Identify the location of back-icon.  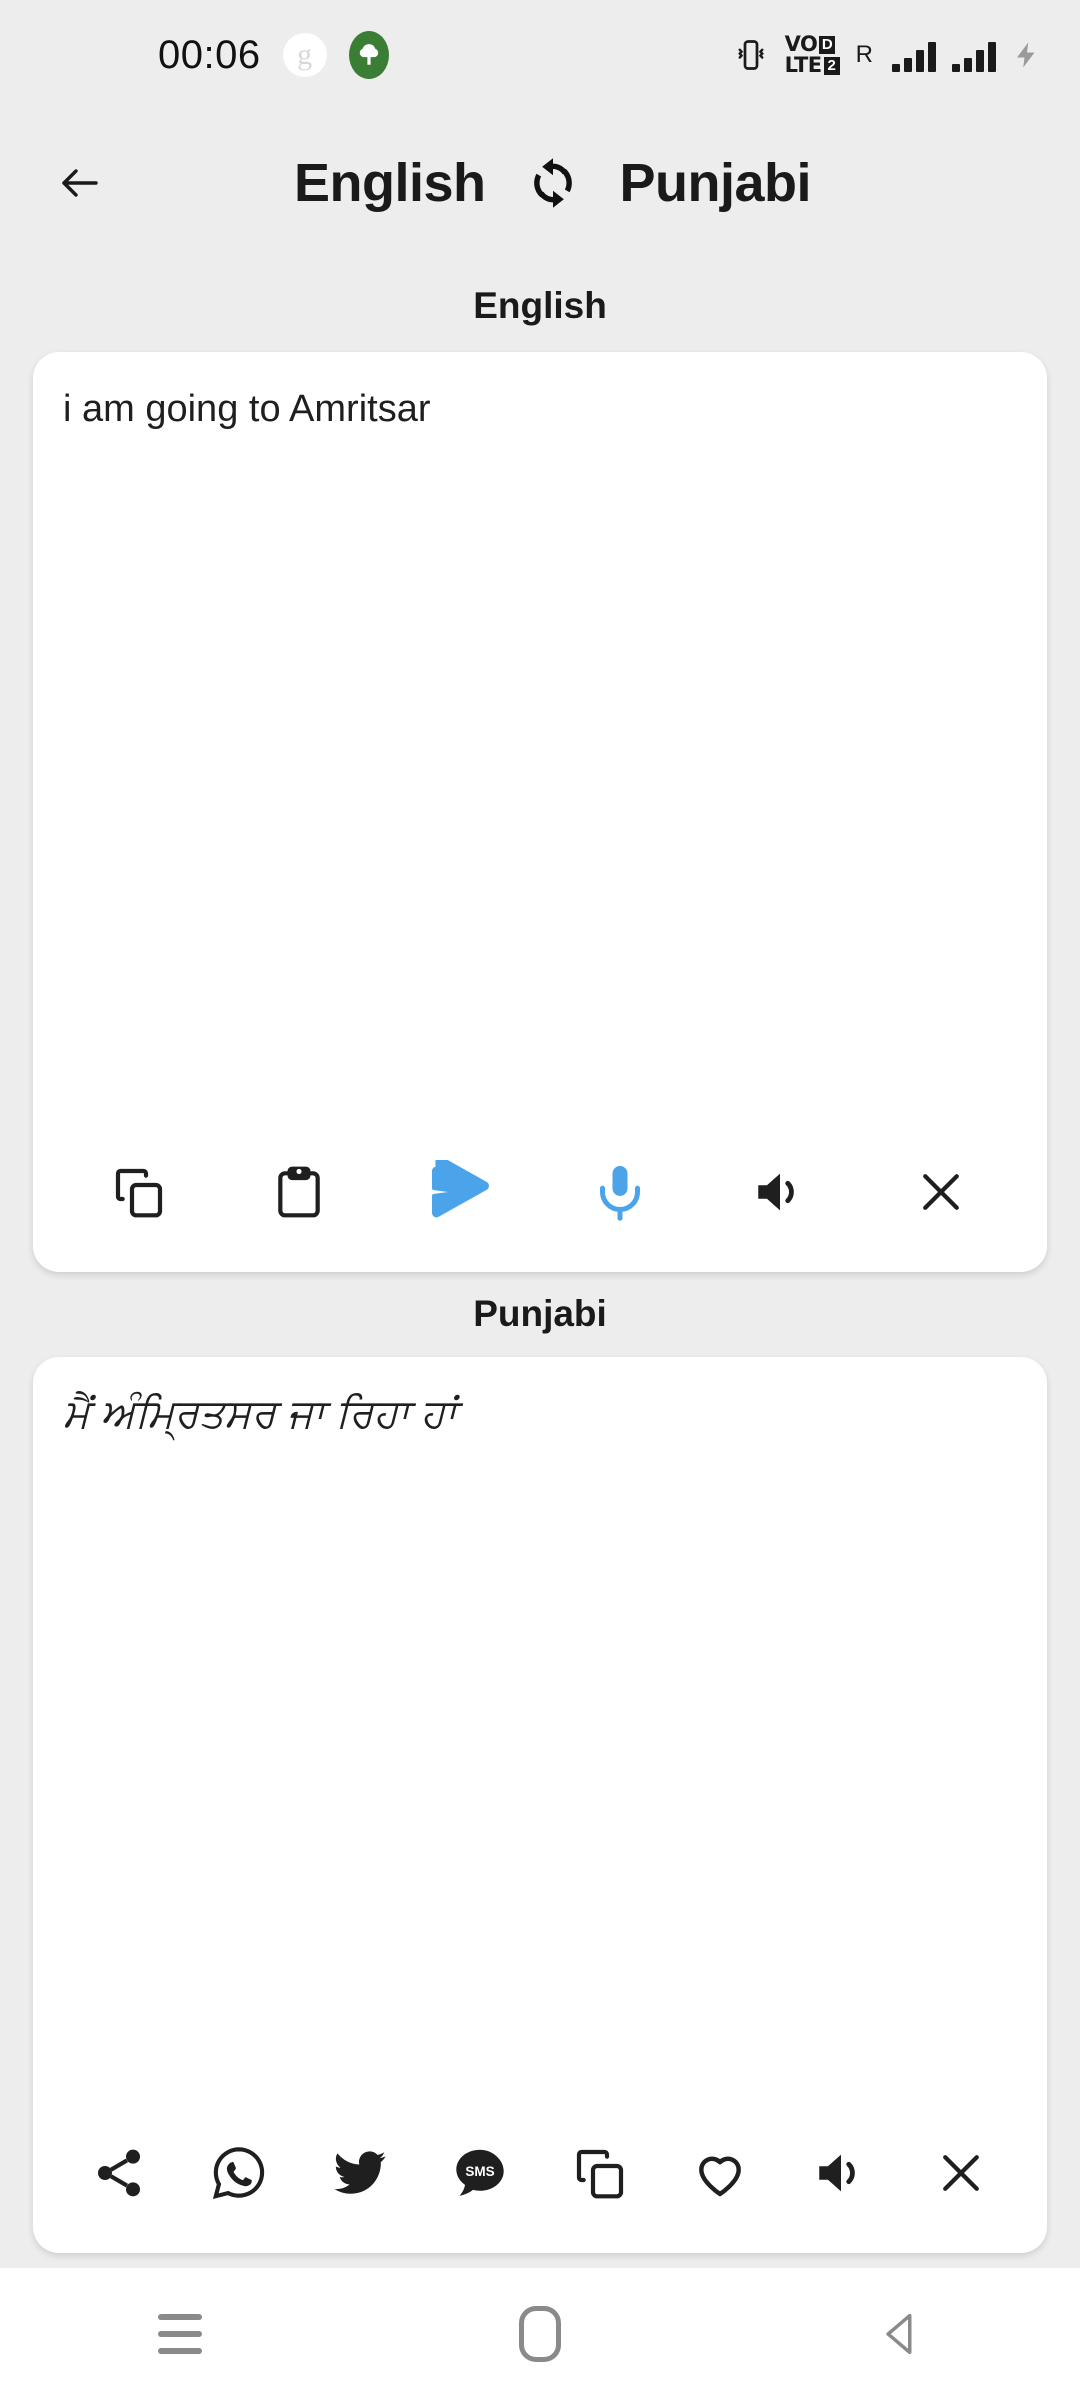
(899, 2334).